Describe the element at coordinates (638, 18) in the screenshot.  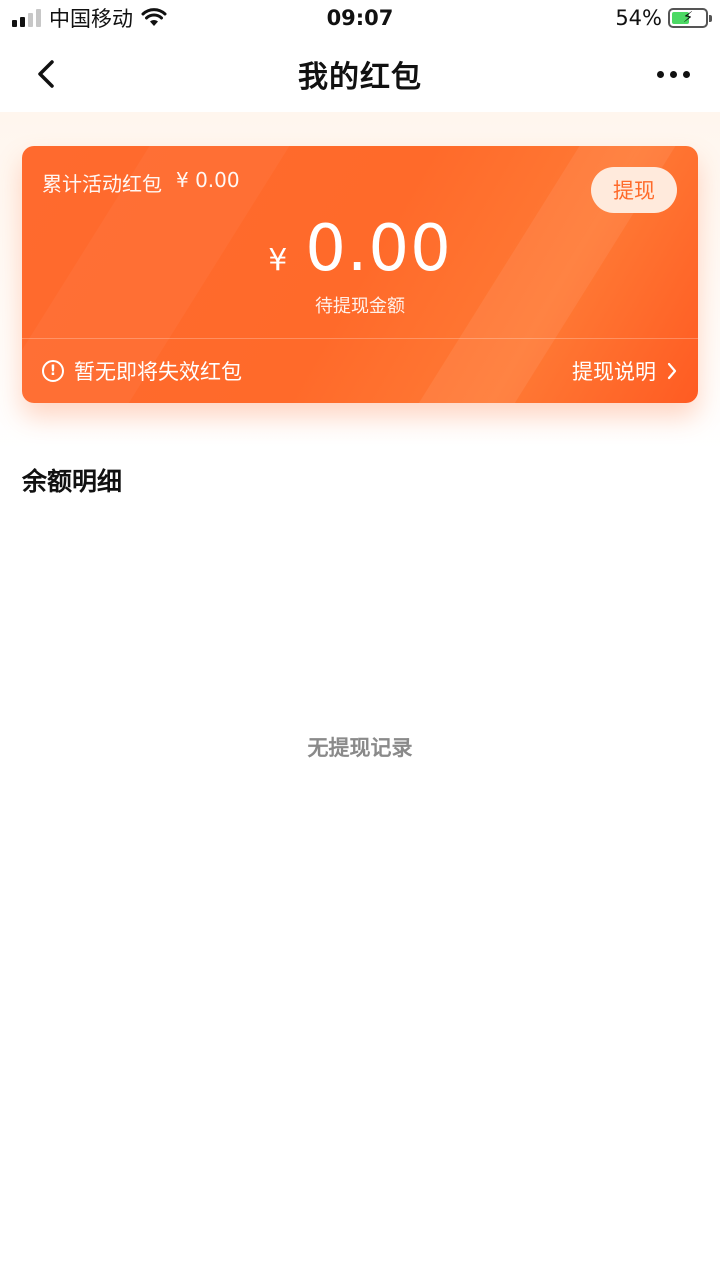
I see `battery-percent: 54%` at that location.